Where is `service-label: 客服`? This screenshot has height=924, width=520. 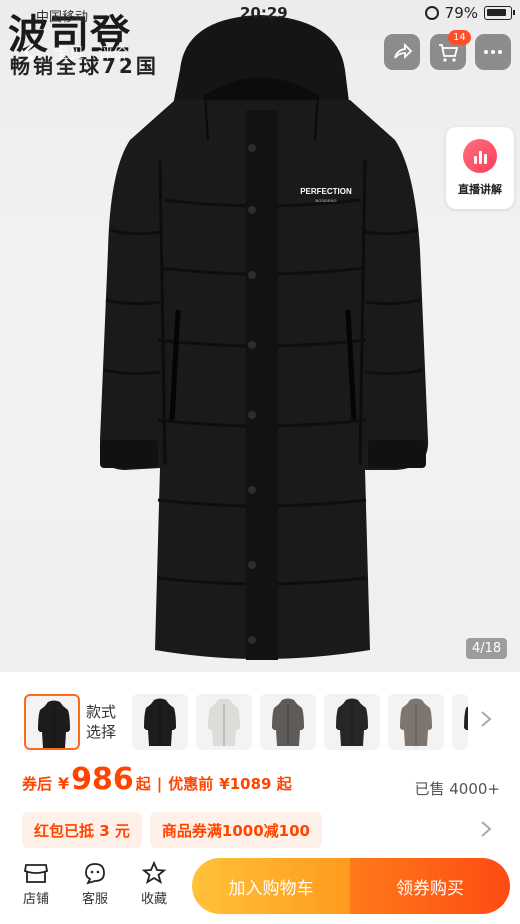 service-label: 客服 is located at coordinates (94, 899).